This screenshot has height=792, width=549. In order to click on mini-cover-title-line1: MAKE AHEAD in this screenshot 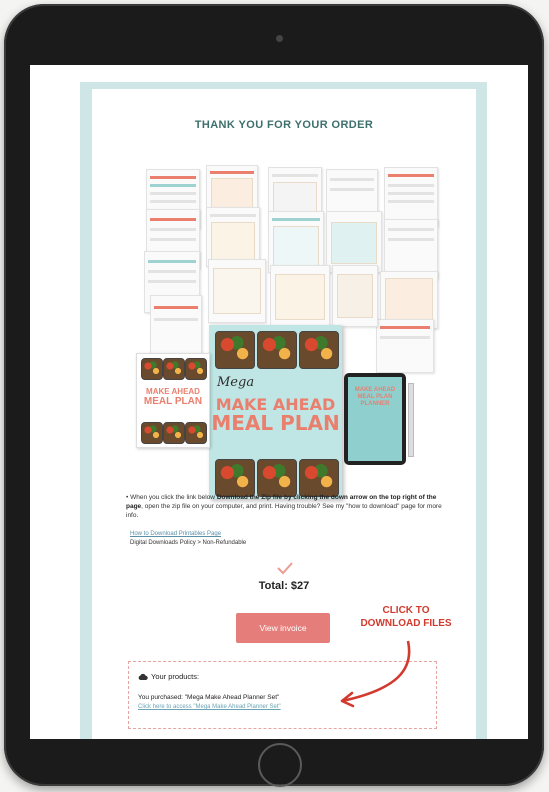, I will do `click(173, 391)`.